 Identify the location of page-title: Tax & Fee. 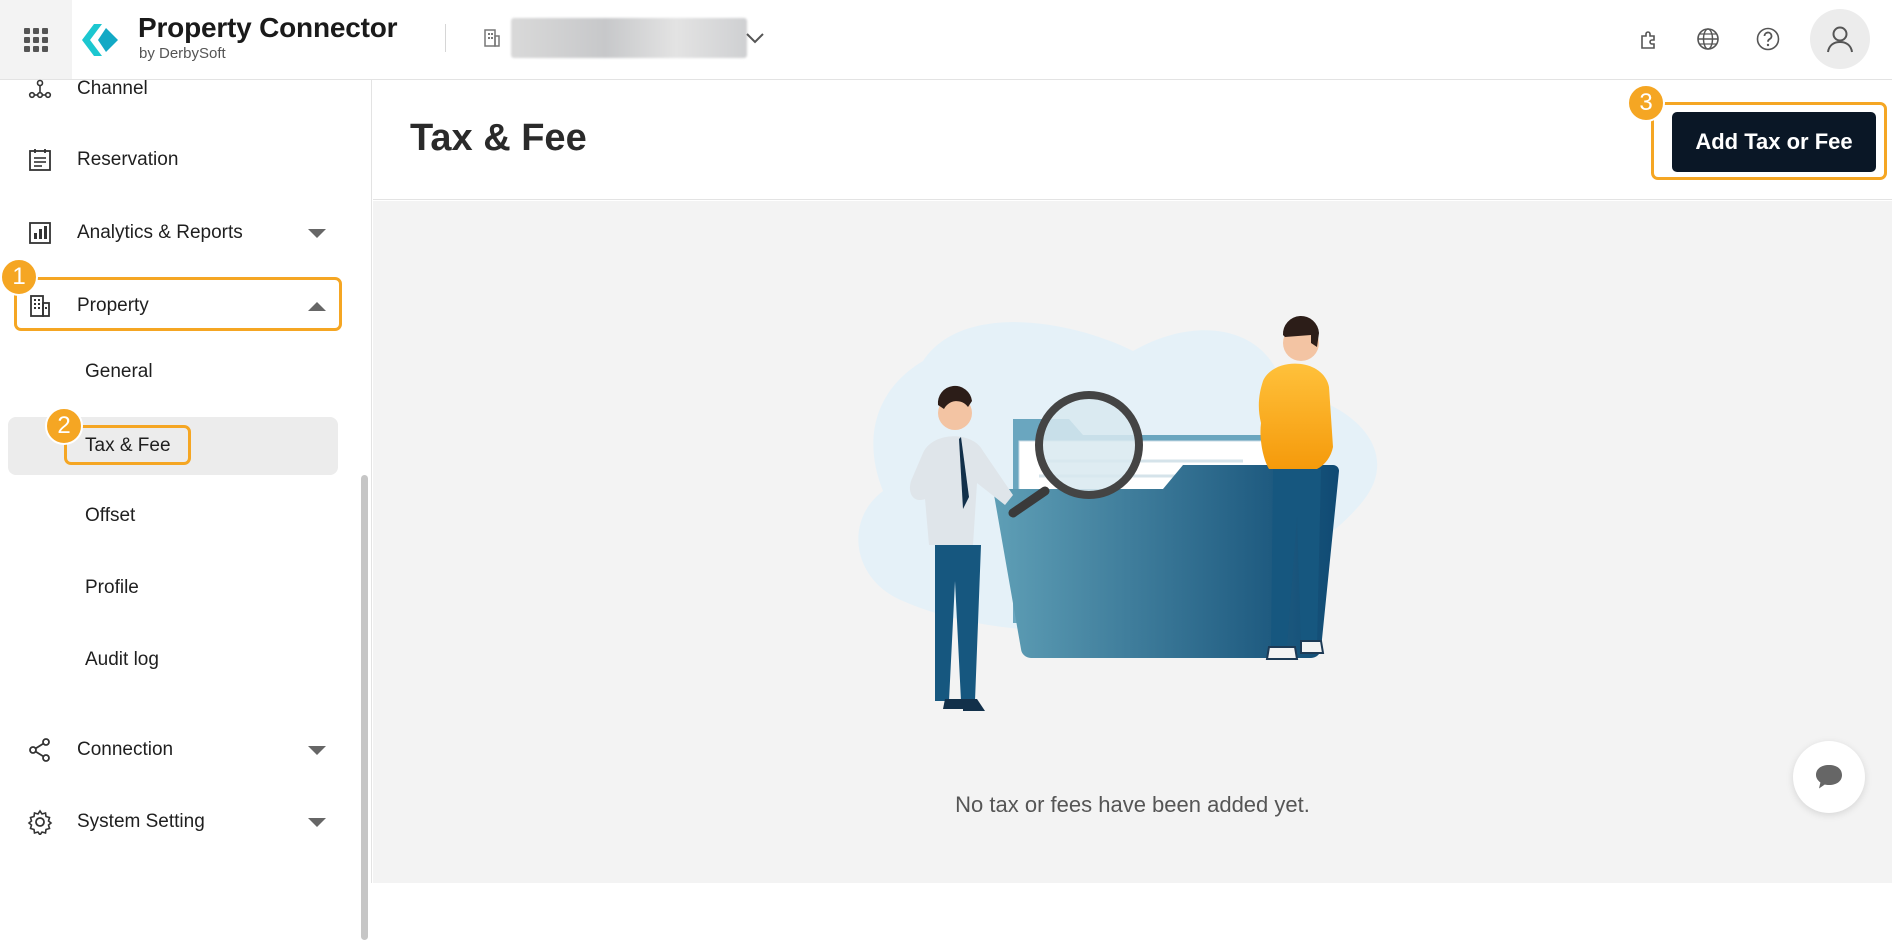
(498, 138).